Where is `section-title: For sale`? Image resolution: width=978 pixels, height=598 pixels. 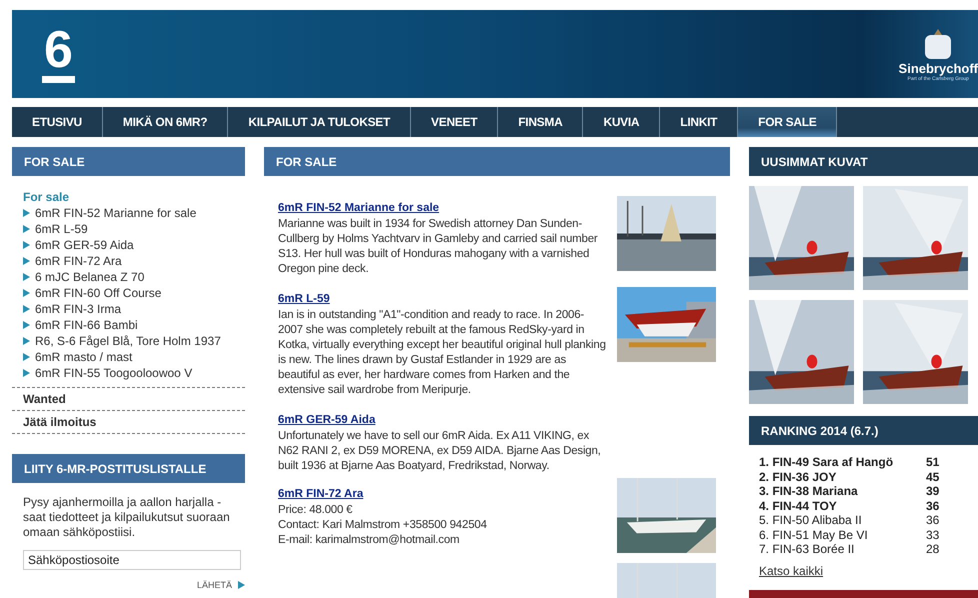
section-title: For sale is located at coordinates (46, 197).